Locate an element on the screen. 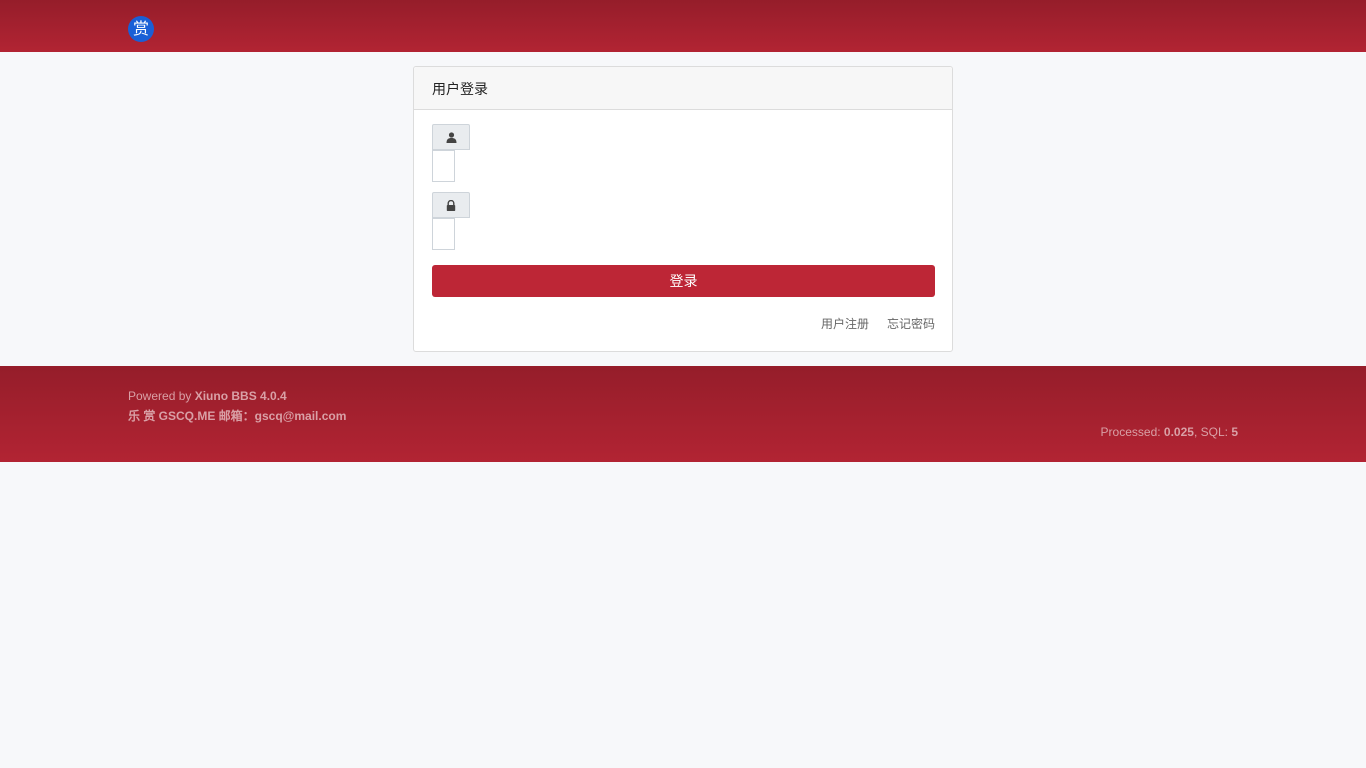 The width and height of the screenshot is (1366, 768). register-link: 用户注册 is located at coordinates (845, 323).